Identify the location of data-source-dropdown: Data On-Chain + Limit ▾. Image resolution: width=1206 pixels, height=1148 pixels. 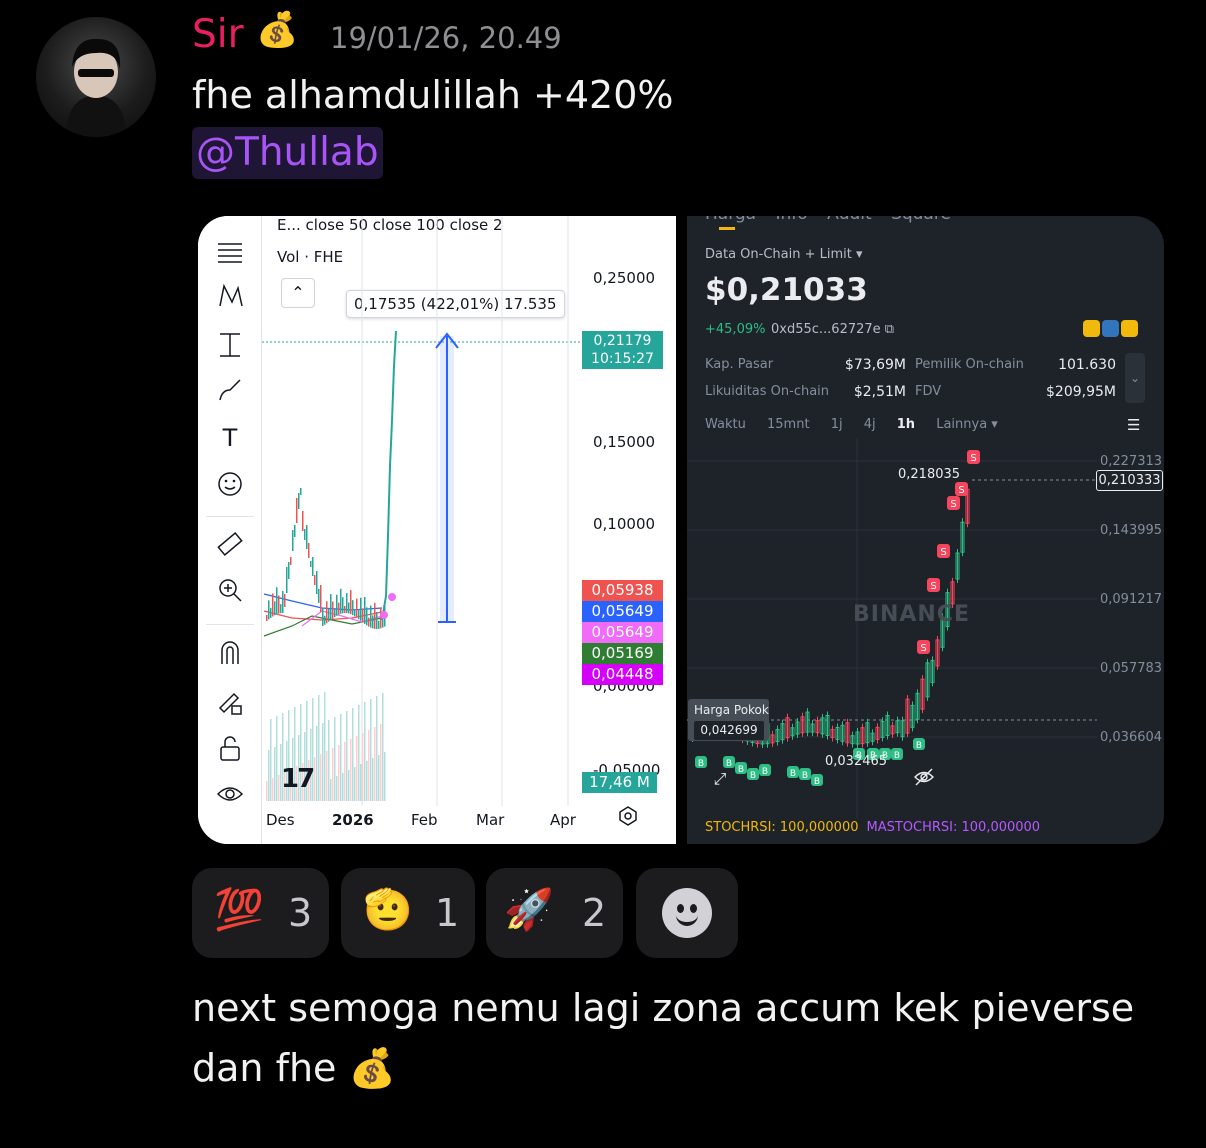
(784, 254).